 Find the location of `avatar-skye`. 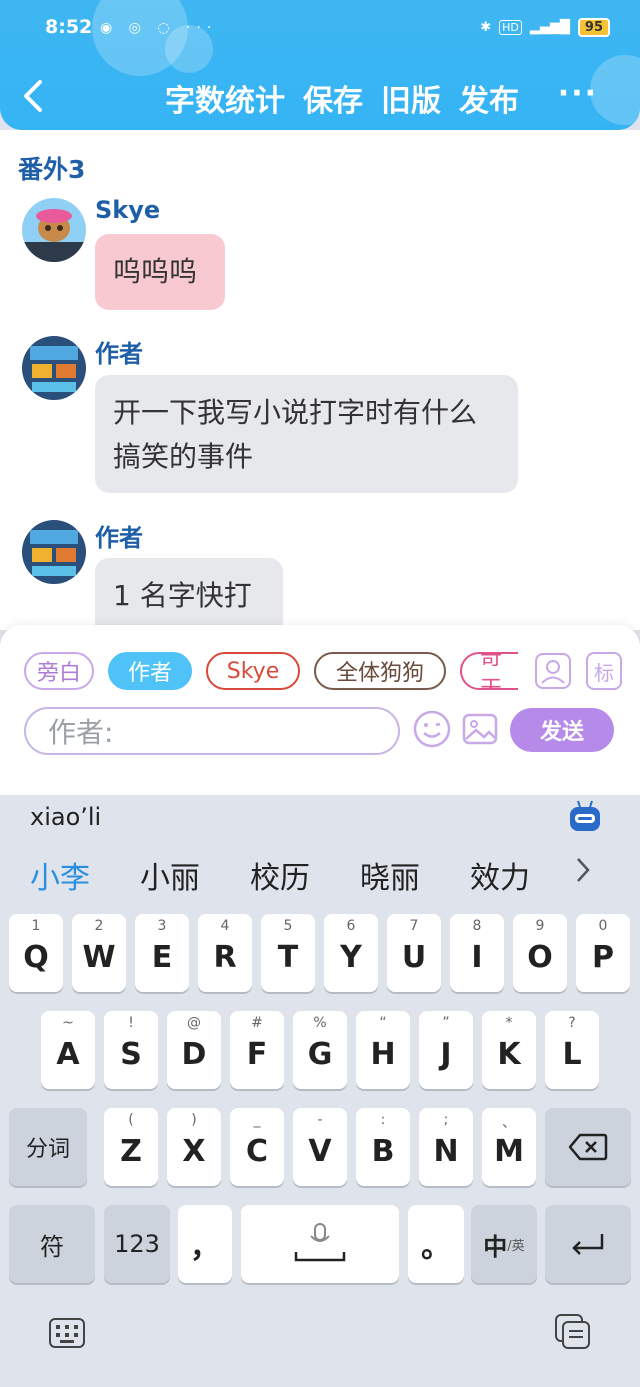

avatar-skye is located at coordinates (54, 230).